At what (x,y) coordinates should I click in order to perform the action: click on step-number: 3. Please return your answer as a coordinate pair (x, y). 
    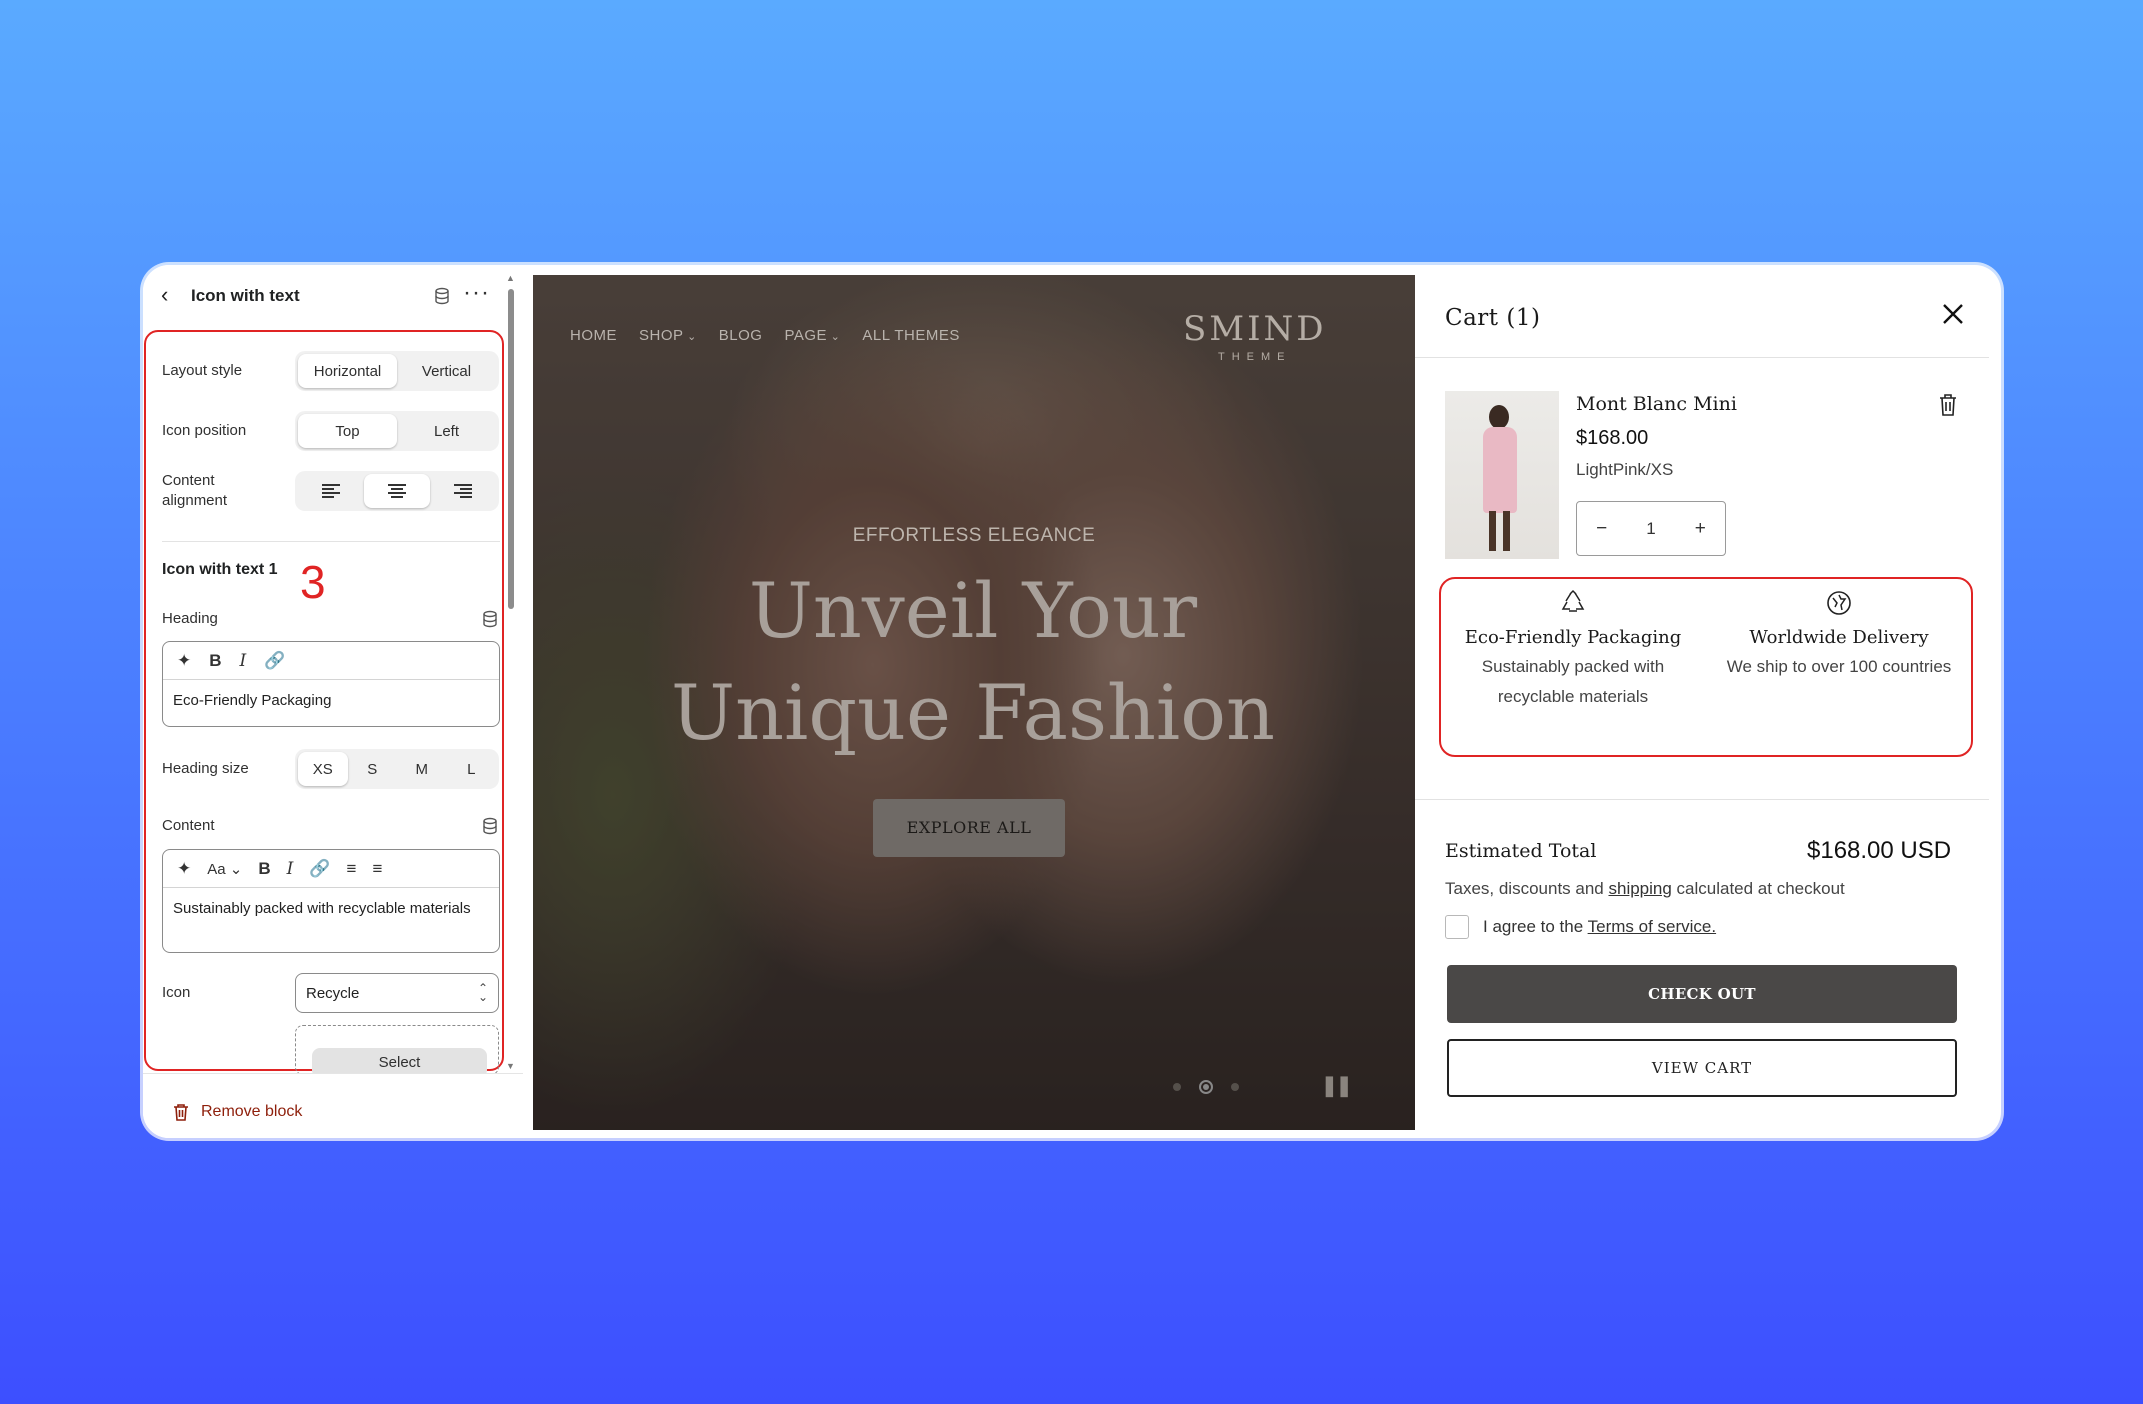
    Looking at the image, I should click on (313, 582).